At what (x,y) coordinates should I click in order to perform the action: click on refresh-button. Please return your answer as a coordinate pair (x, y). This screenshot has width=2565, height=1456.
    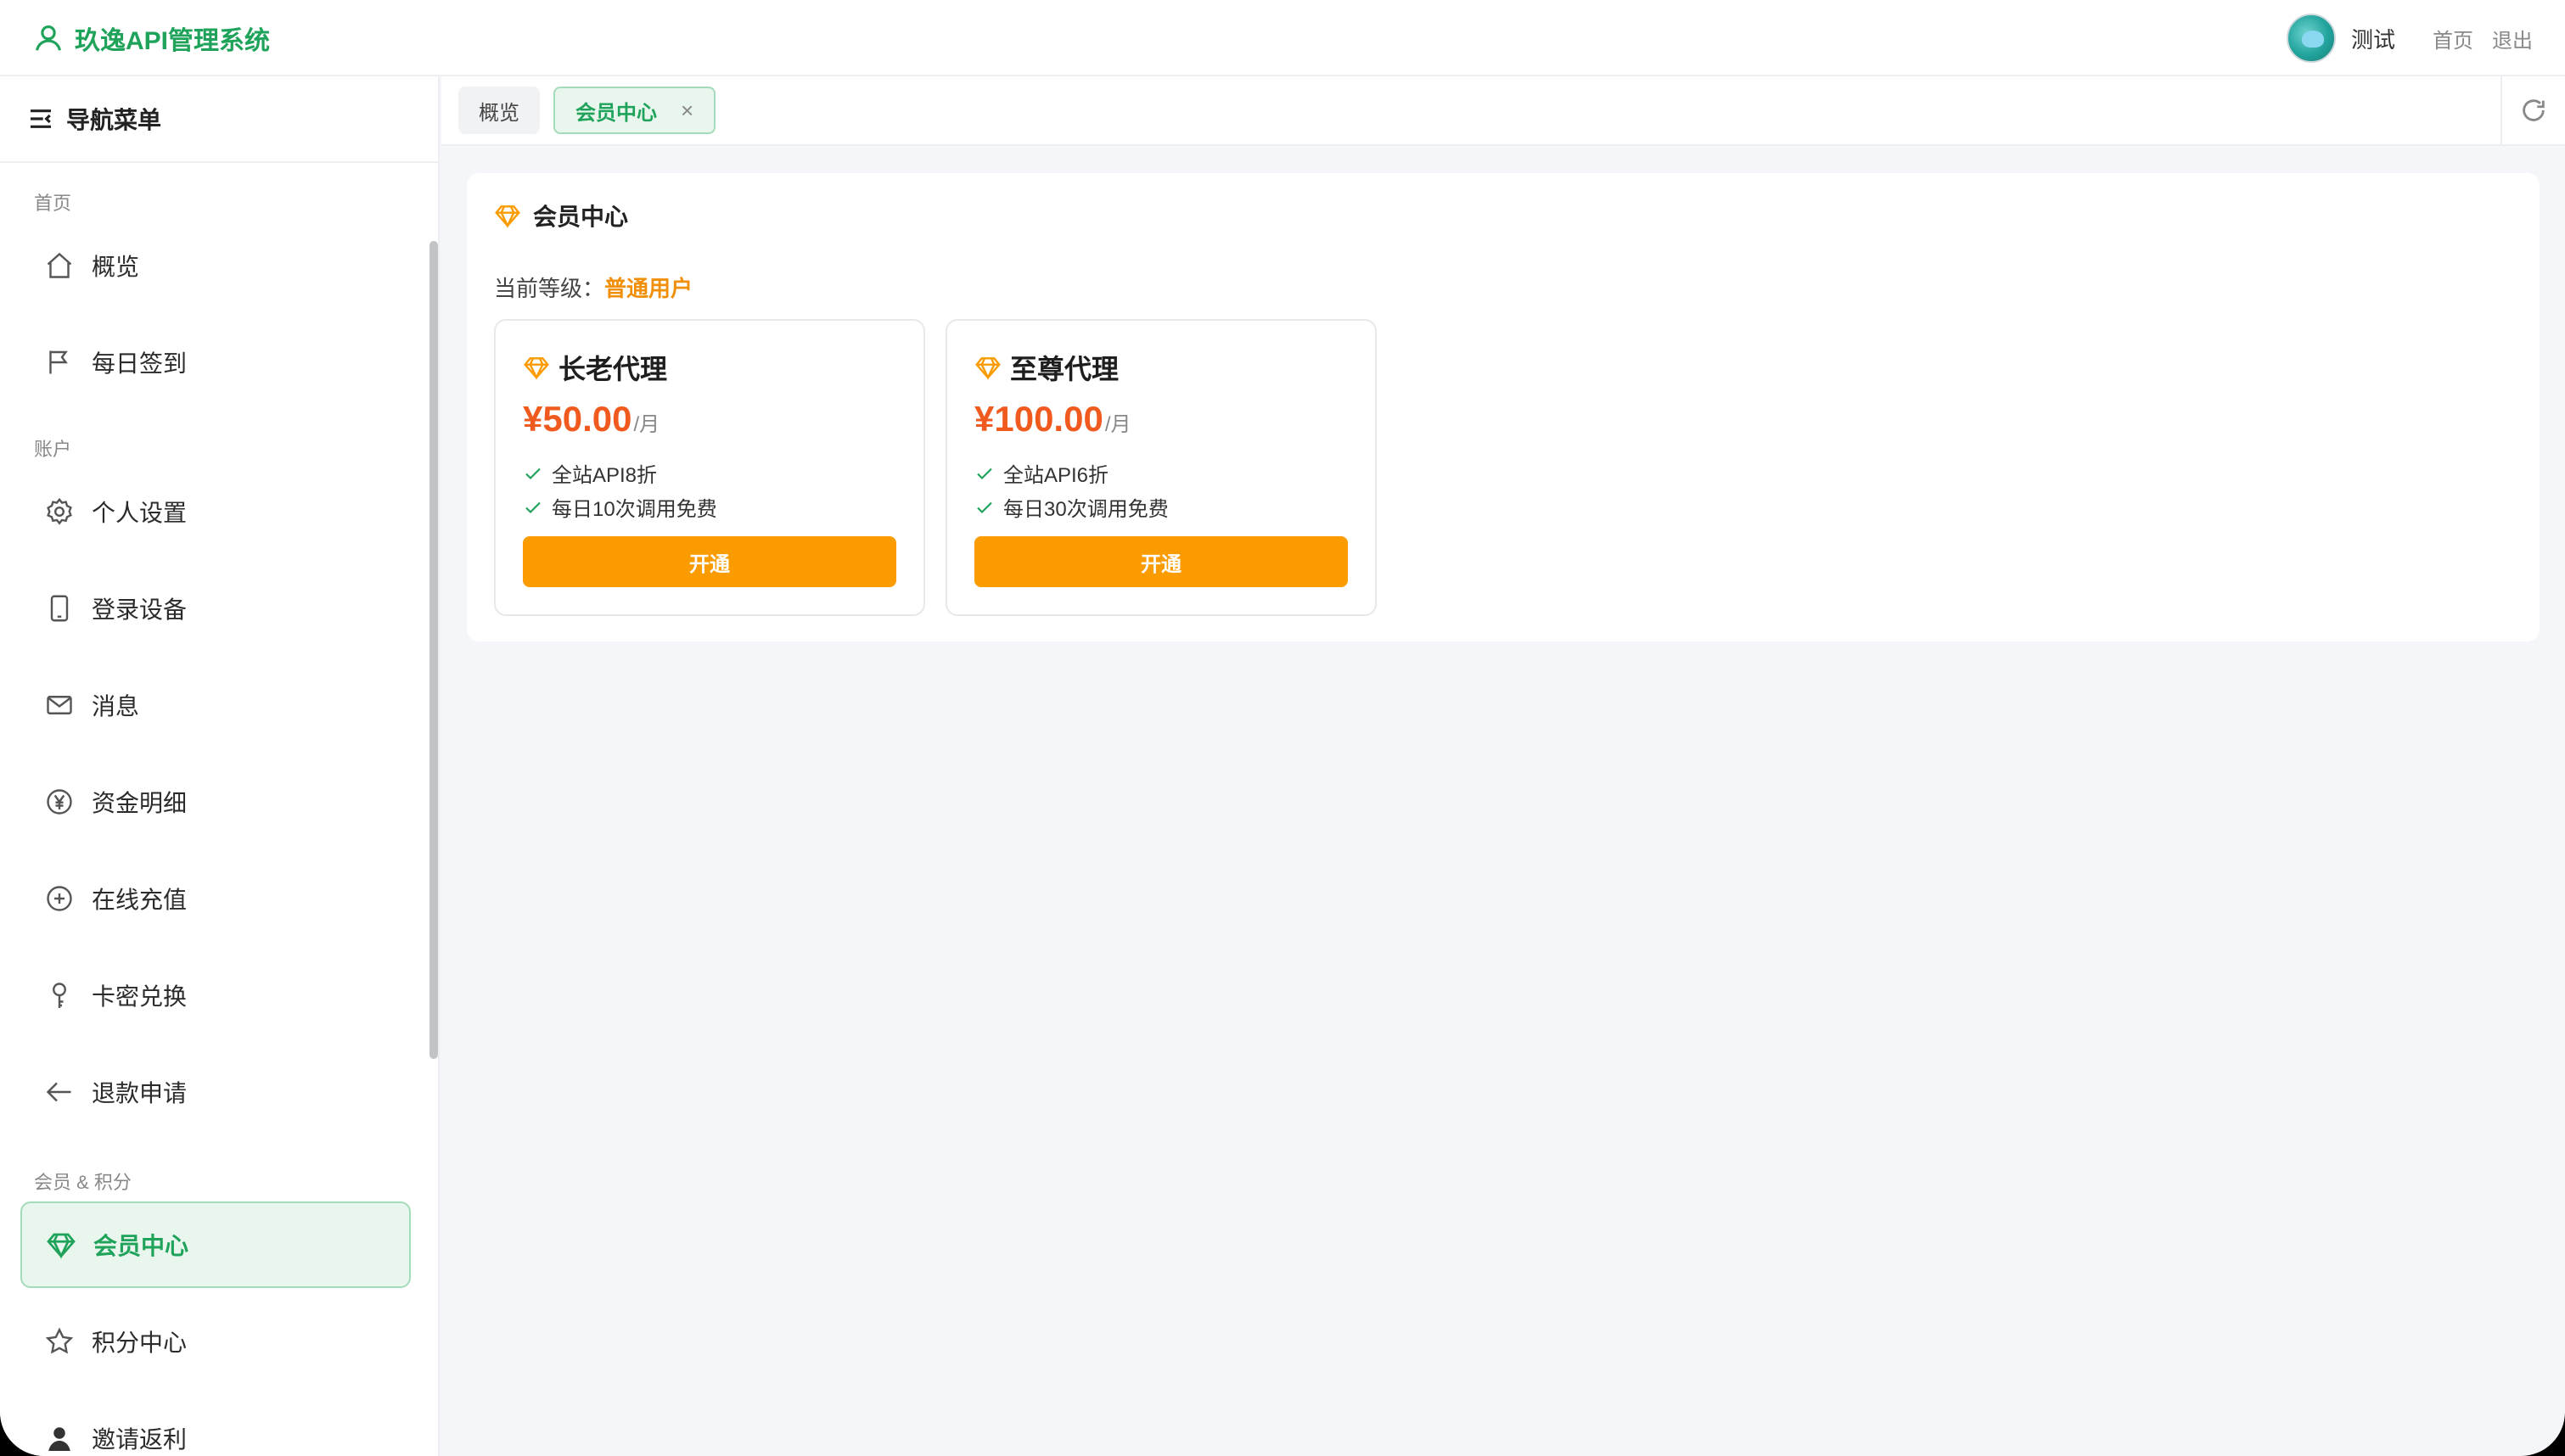
    Looking at the image, I should click on (2532, 110).